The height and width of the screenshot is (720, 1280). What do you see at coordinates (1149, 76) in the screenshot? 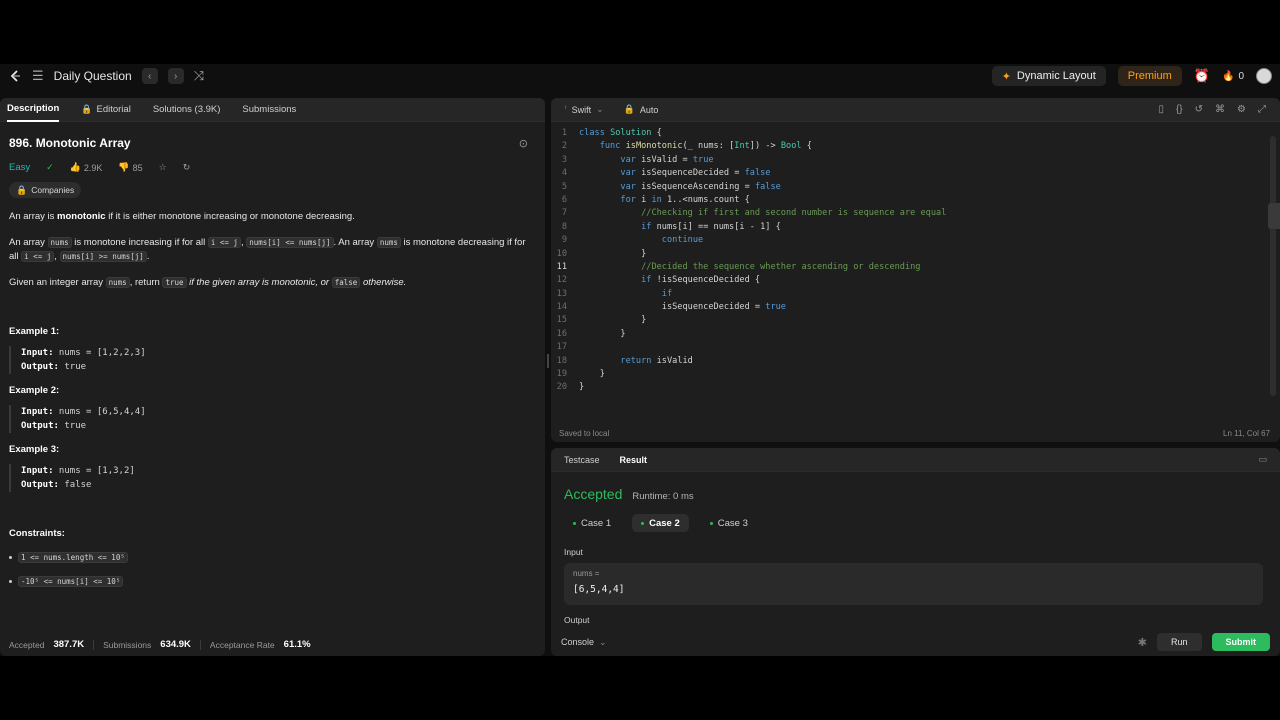
I see `premium-button: Premium` at bounding box center [1149, 76].